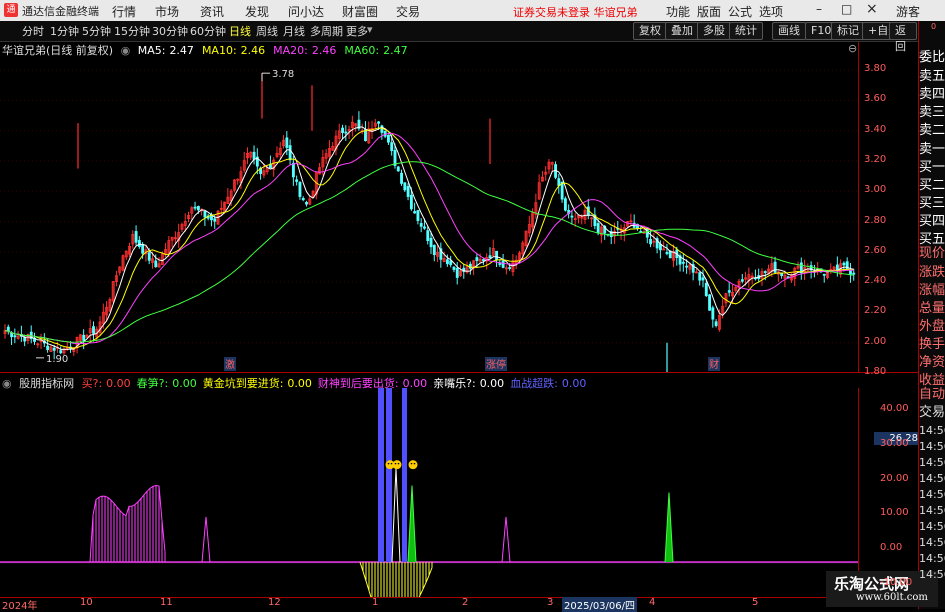 This screenshot has height=612, width=945. What do you see at coordinates (852, 48) in the screenshot?
I see `collapse-icon: ⊖` at bounding box center [852, 48].